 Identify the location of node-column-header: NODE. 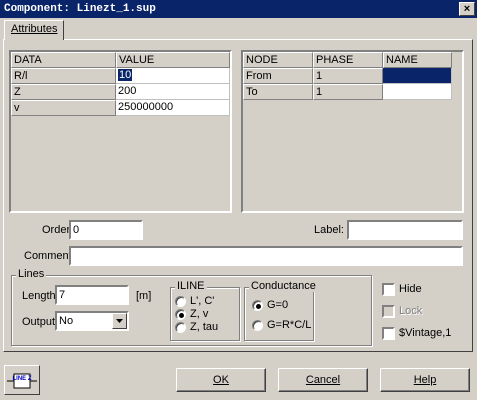
(278, 60).